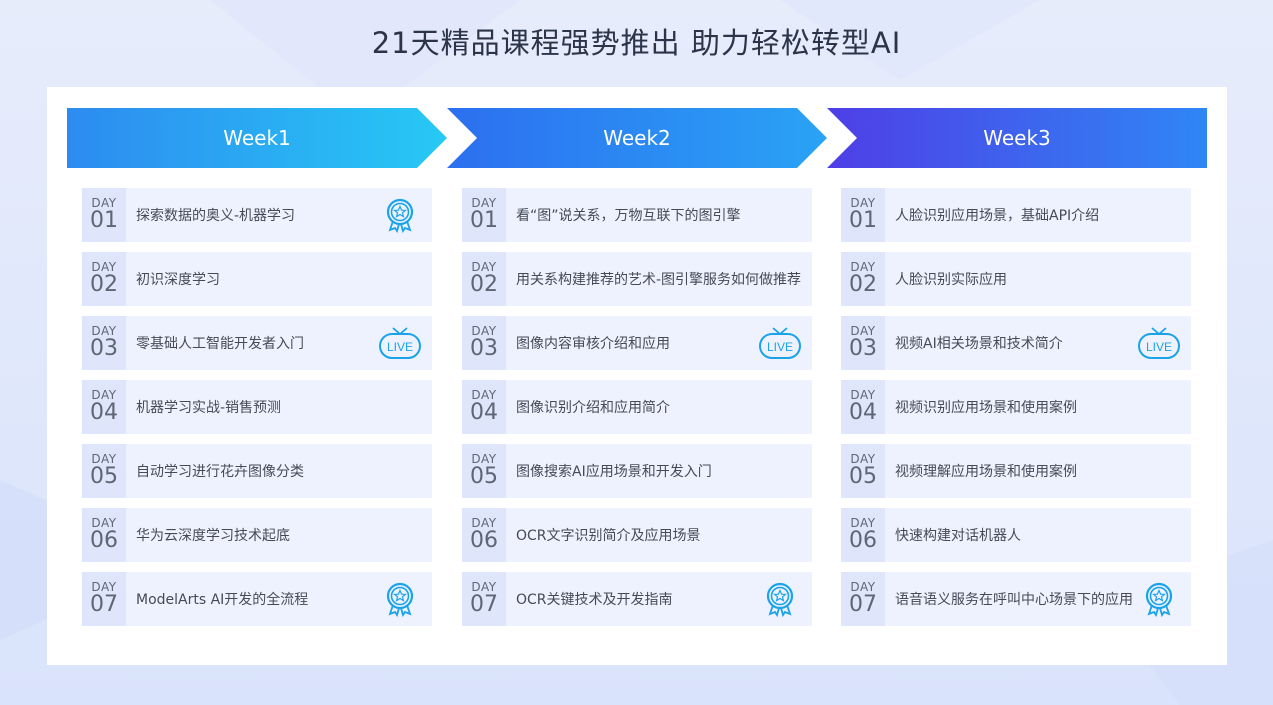 This screenshot has width=1273, height=705. I want to click on day-row-2-7: DAY 07 OCR关键技术及开发指南, so click(637, 599).